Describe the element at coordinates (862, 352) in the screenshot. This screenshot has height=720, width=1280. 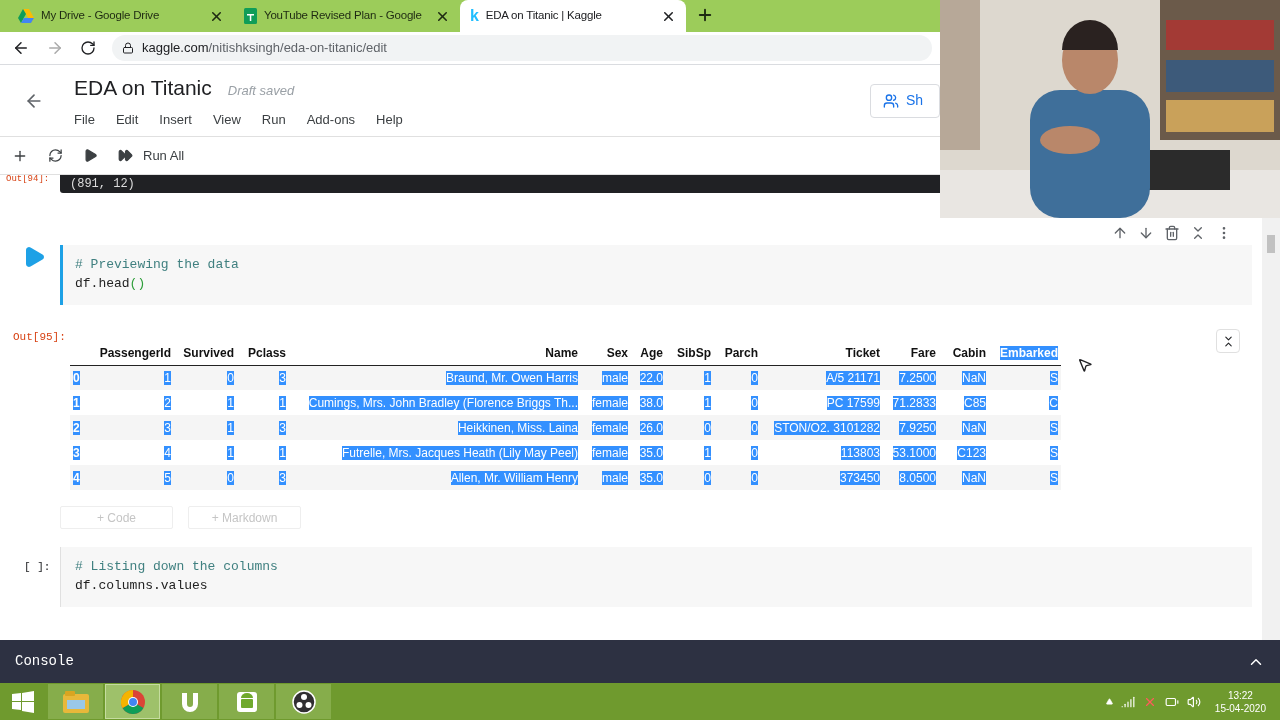
I see `column-header: Ticket` at that location.